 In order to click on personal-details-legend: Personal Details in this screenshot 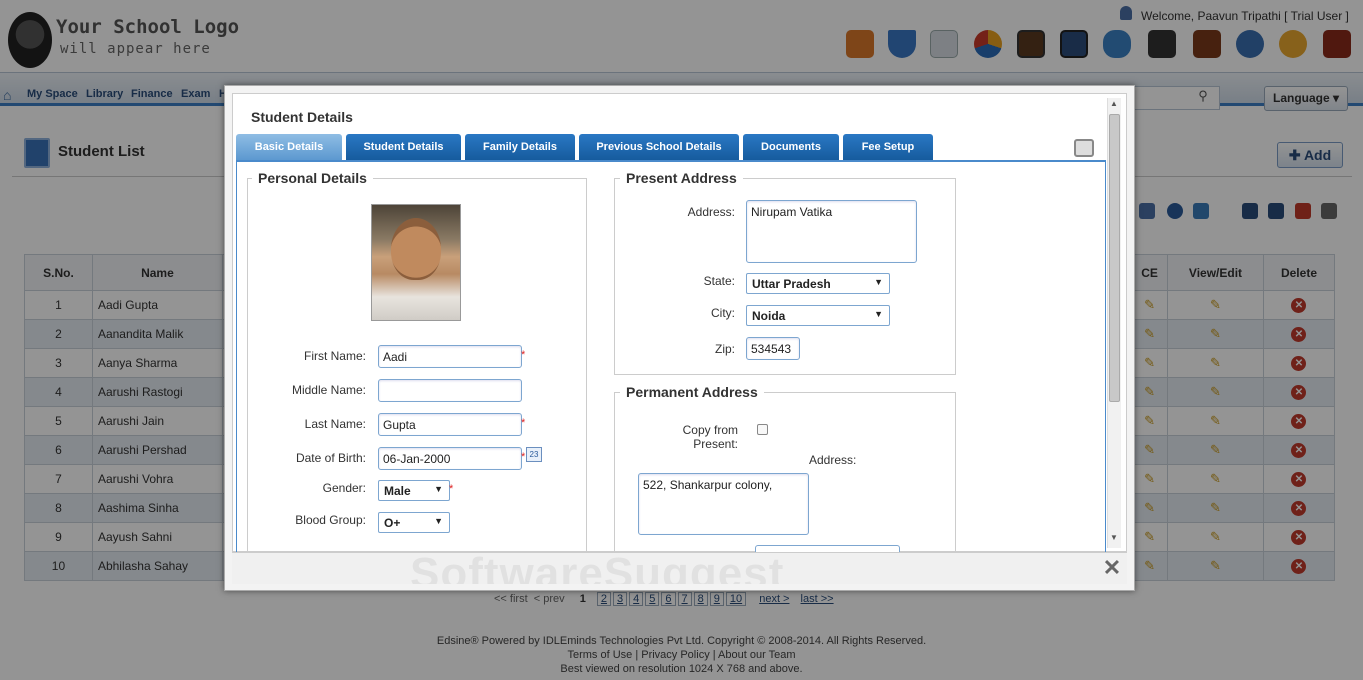, I will do `click(312, 178)`.